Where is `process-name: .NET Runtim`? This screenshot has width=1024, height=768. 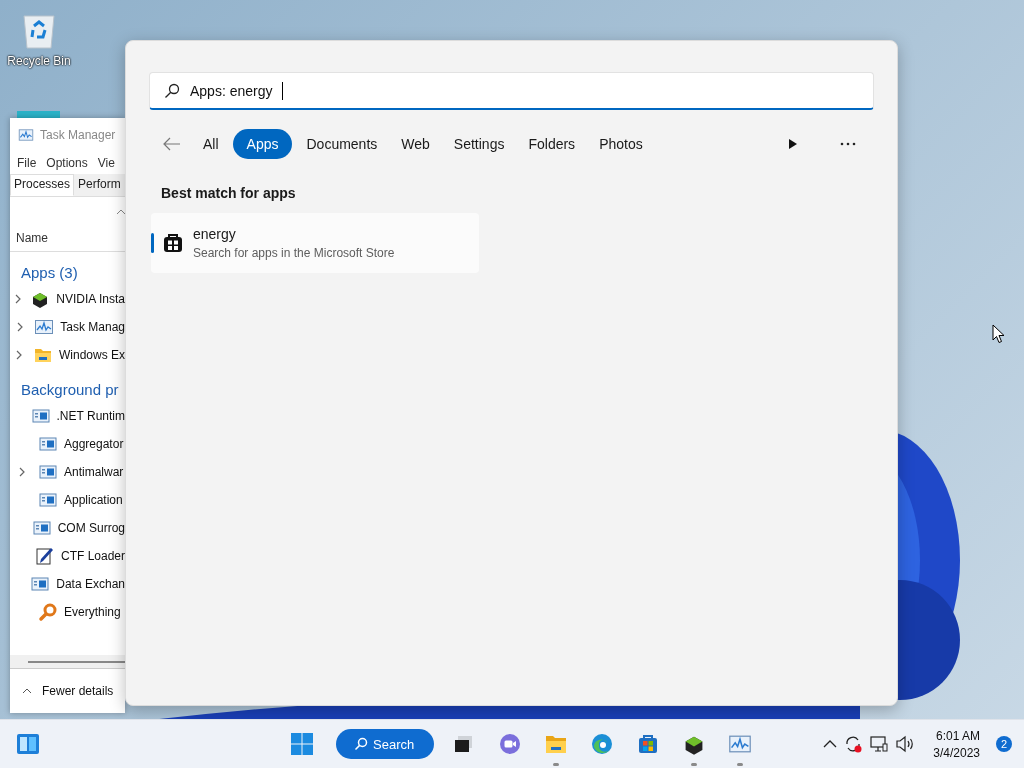 process-name: .NET Runtim is located at coordinates (90, 416).